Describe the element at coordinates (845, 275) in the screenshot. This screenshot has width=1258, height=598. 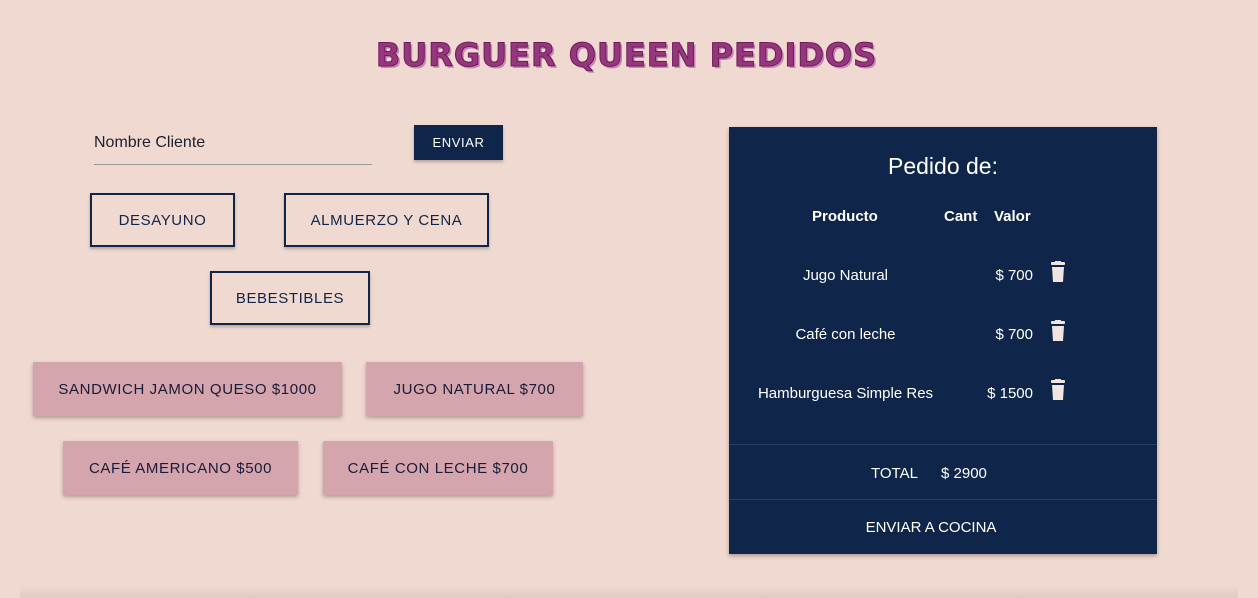
I see `order-item-product: Jugo Natural` at that location.